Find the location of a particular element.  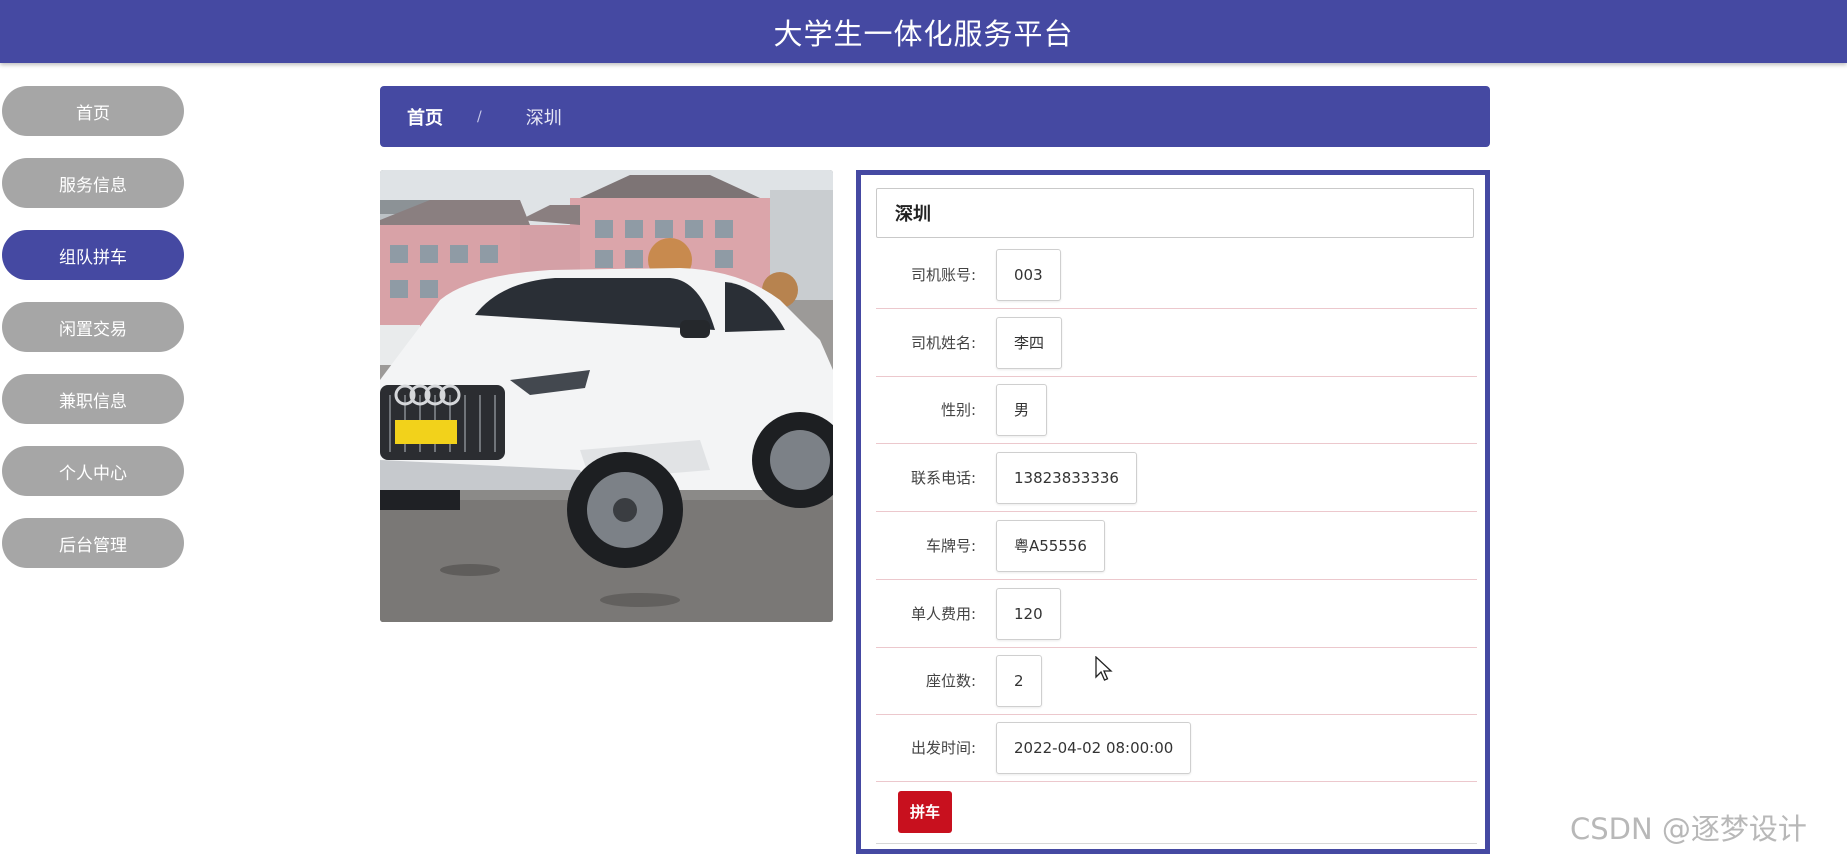

field-label: 座位数: is located at coordinates (950, 681).